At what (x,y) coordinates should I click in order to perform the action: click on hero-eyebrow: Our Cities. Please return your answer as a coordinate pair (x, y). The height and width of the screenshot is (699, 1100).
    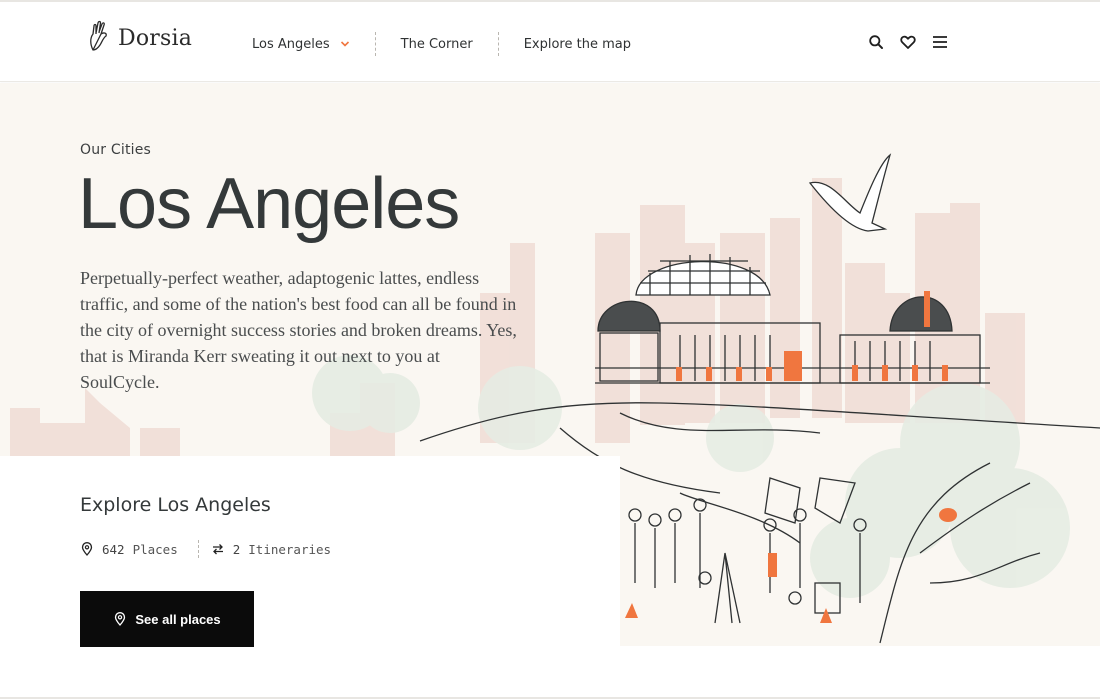
    Looking at the image, I should click on (116, 150).